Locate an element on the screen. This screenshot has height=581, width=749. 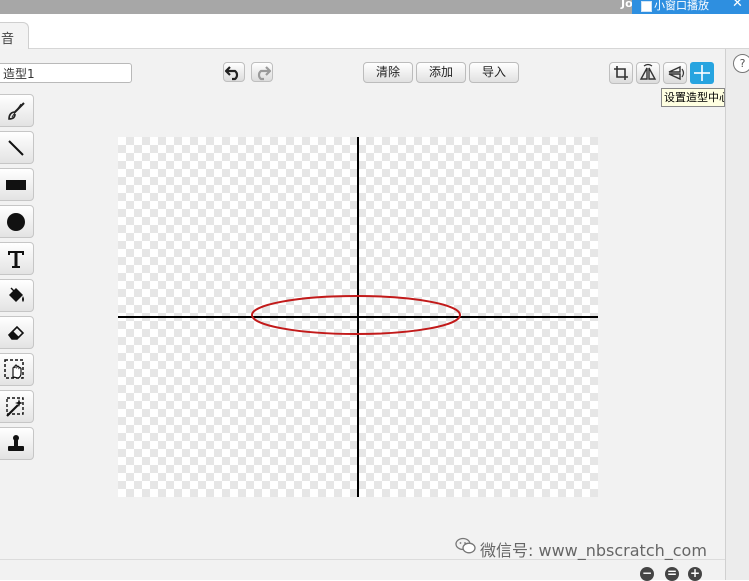
undo-icon is located at coordinates (231, 73).